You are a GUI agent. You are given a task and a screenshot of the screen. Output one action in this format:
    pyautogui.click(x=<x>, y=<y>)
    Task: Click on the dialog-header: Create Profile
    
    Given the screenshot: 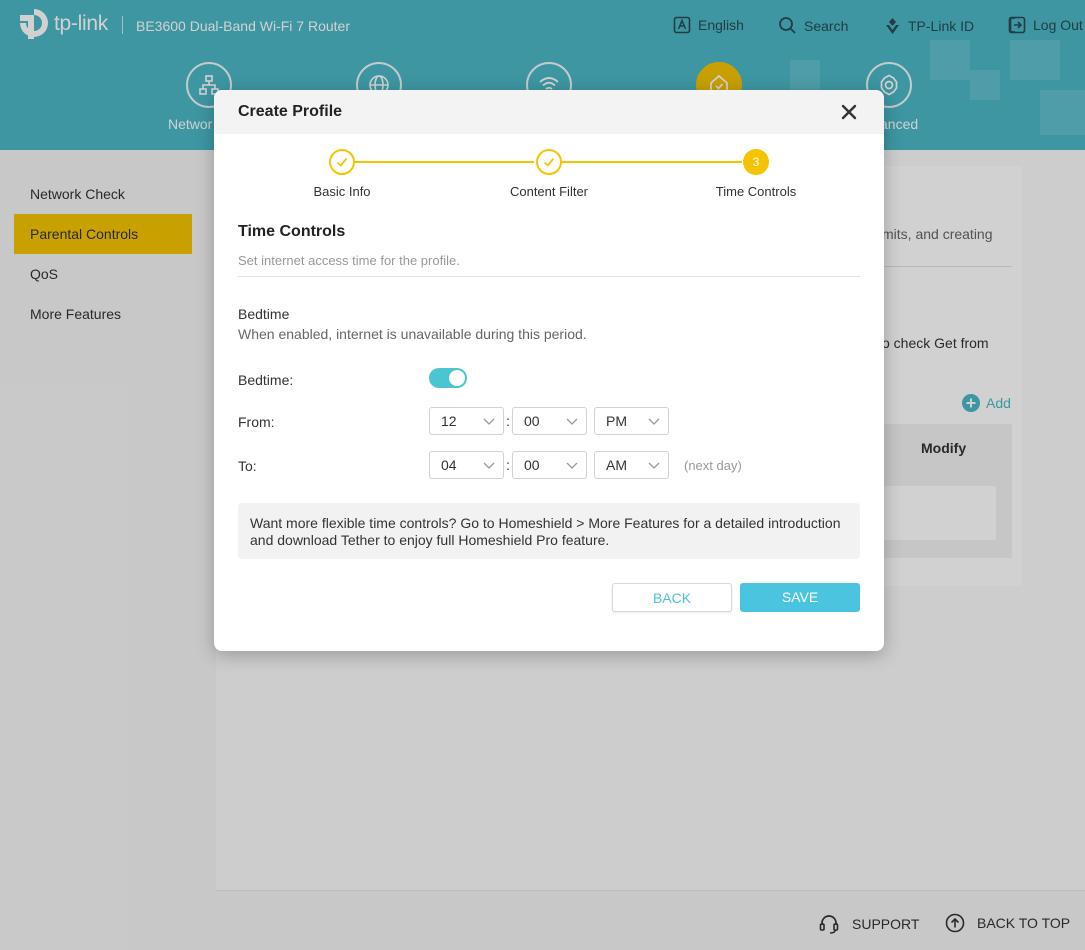 What is the action you would take?
    pyautogui.click(x=549, y=112)
    